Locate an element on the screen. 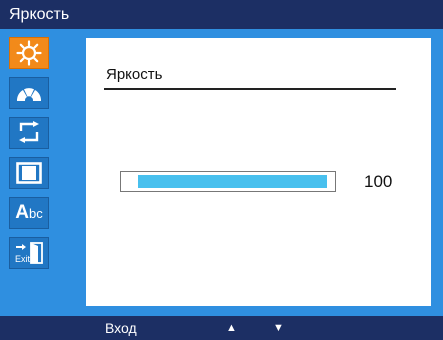 The height and width of the screenshot is (340, 443). panel-title: Яркость is located at coordinates (134, 74).